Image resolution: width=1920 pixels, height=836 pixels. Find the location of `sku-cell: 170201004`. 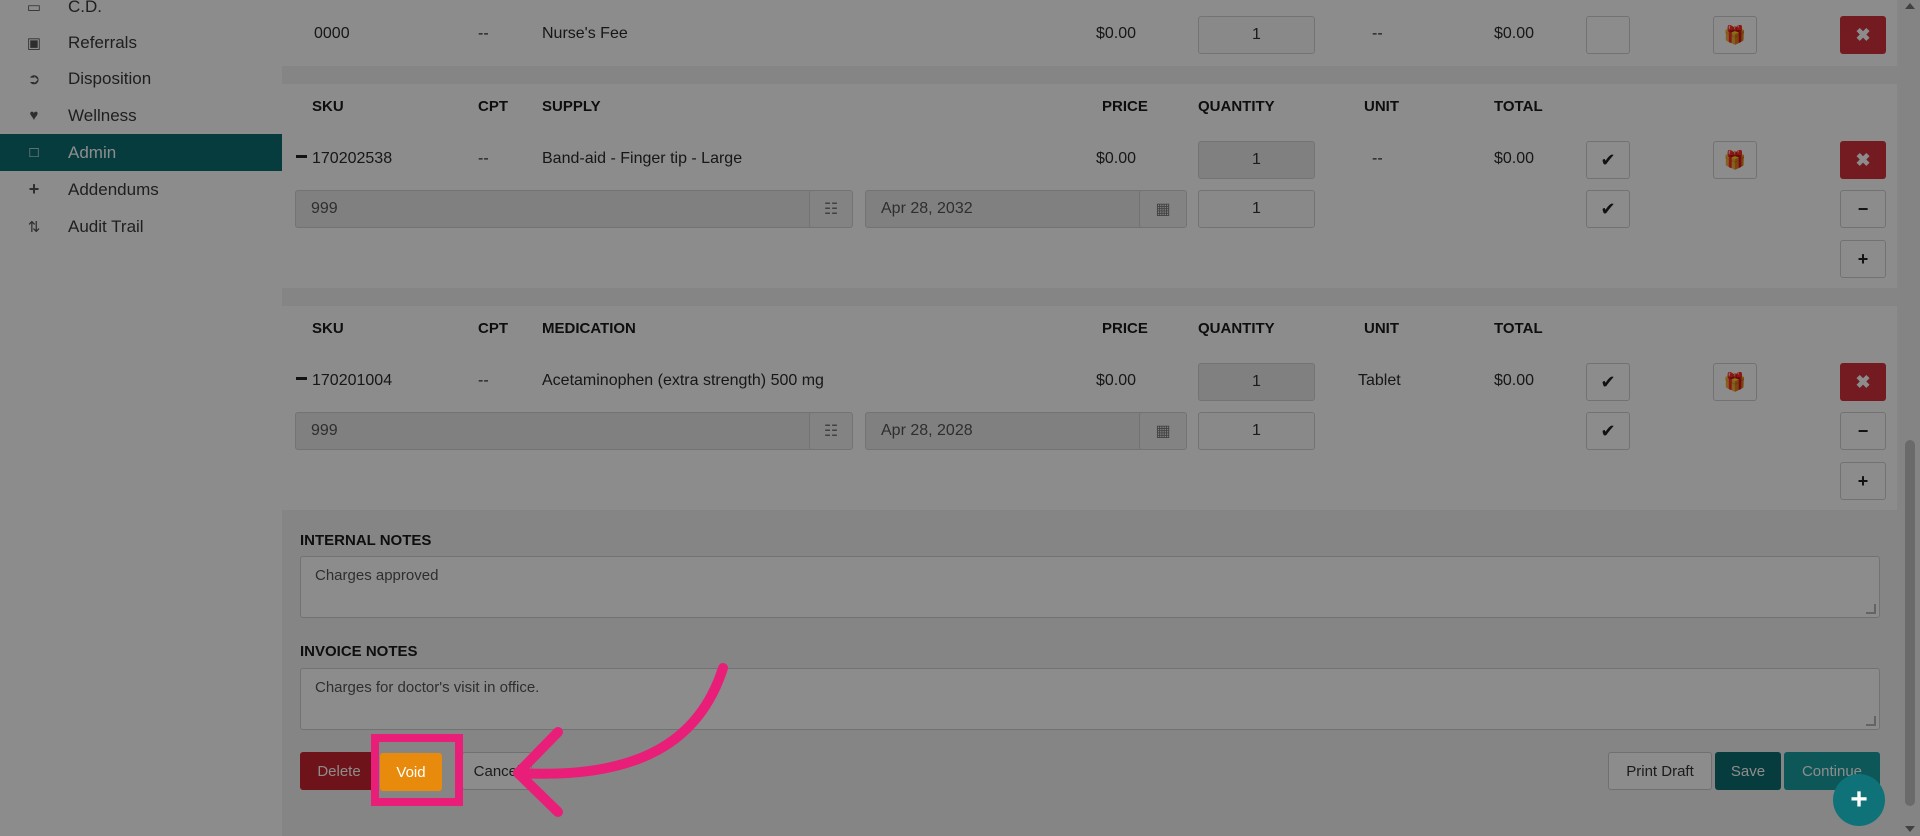

sku-cell: 170201004 is located at coordinates (344, 381).